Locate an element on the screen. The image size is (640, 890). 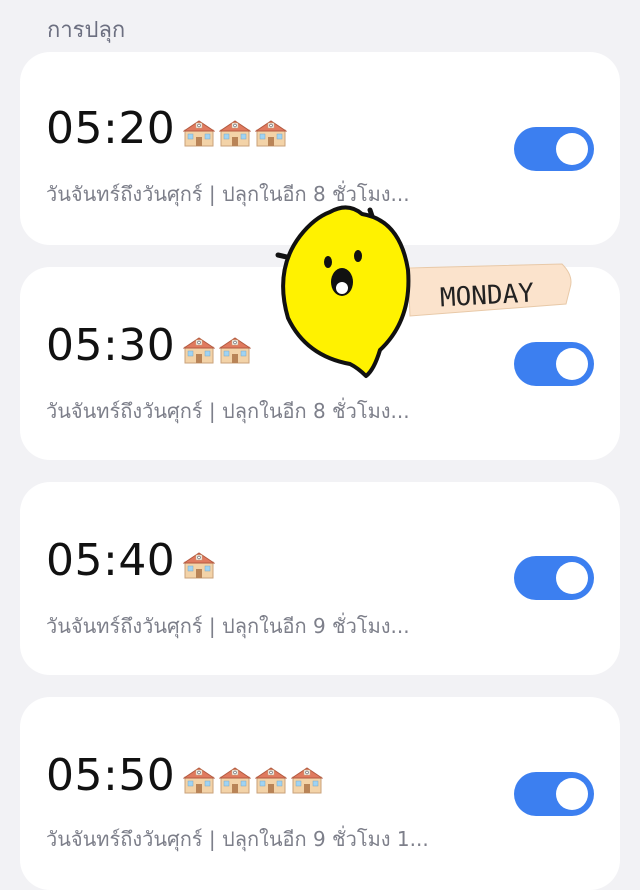
alarm-time-row: 05:40 is located at coordinates (131, 561).